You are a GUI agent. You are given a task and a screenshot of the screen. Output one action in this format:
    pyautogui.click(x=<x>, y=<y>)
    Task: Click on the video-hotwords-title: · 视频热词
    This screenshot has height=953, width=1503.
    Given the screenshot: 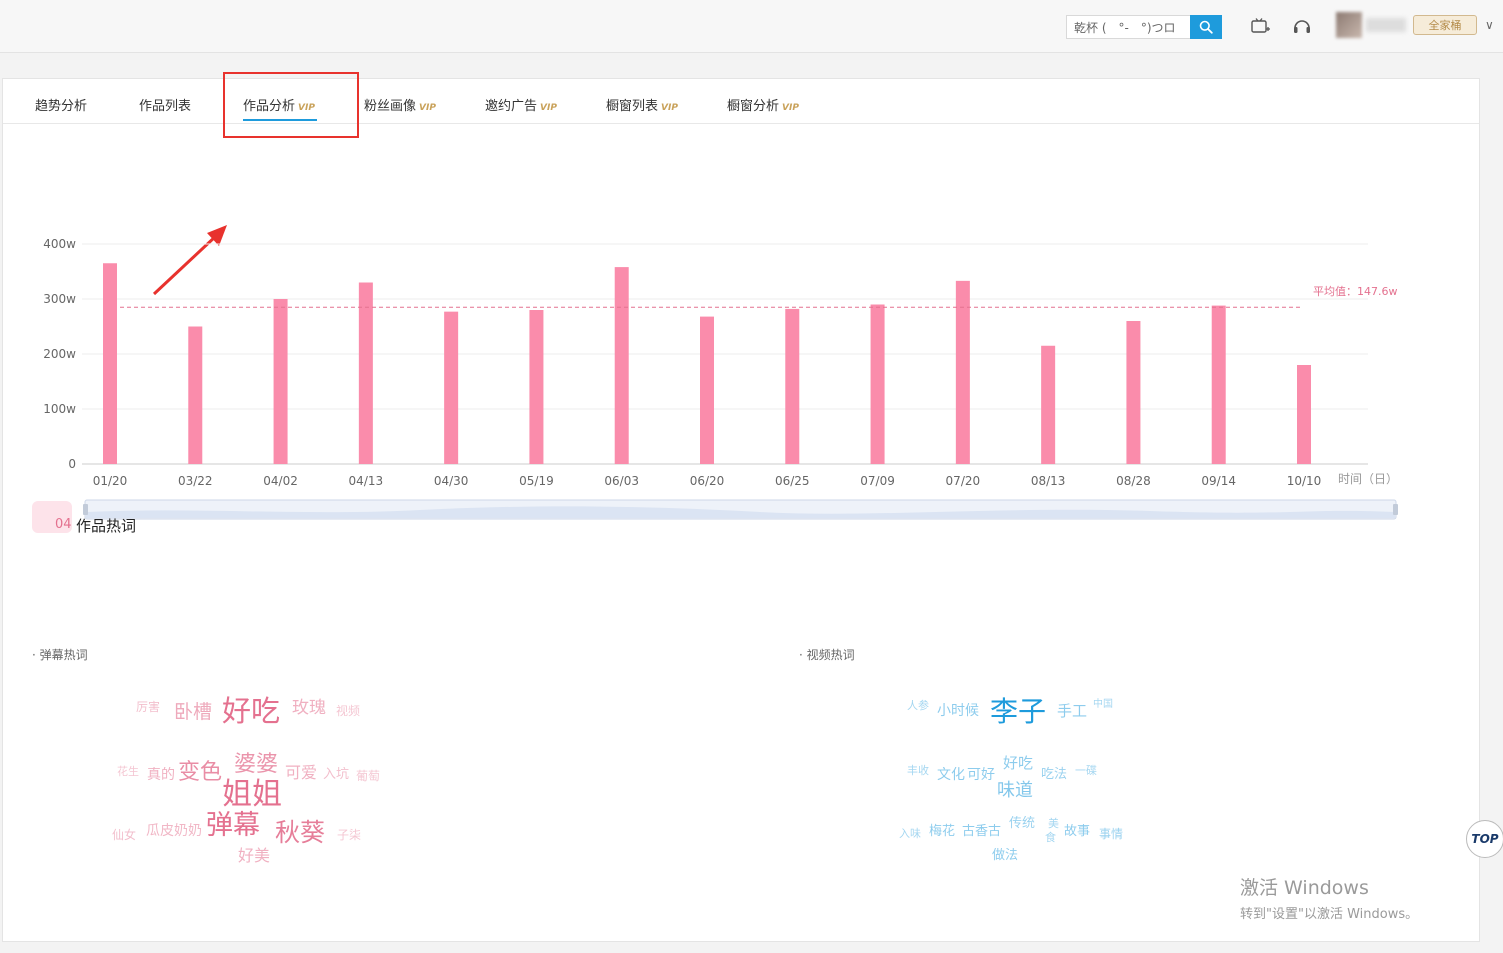 What is the action you would take?
    pyautogui.click(x=827, y=655)
    